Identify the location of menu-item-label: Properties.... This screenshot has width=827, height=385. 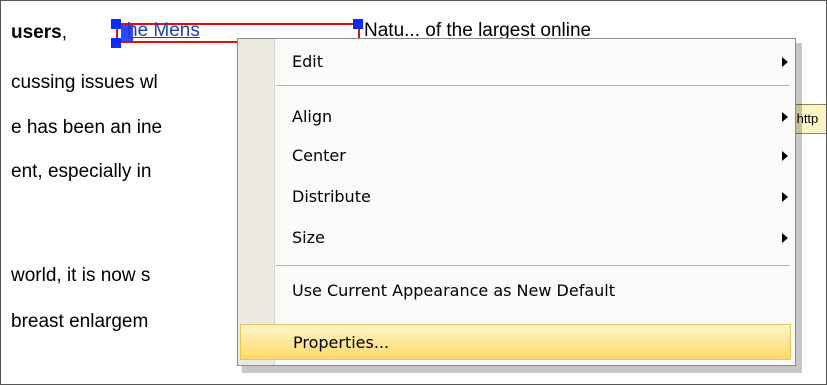
(341, 342).